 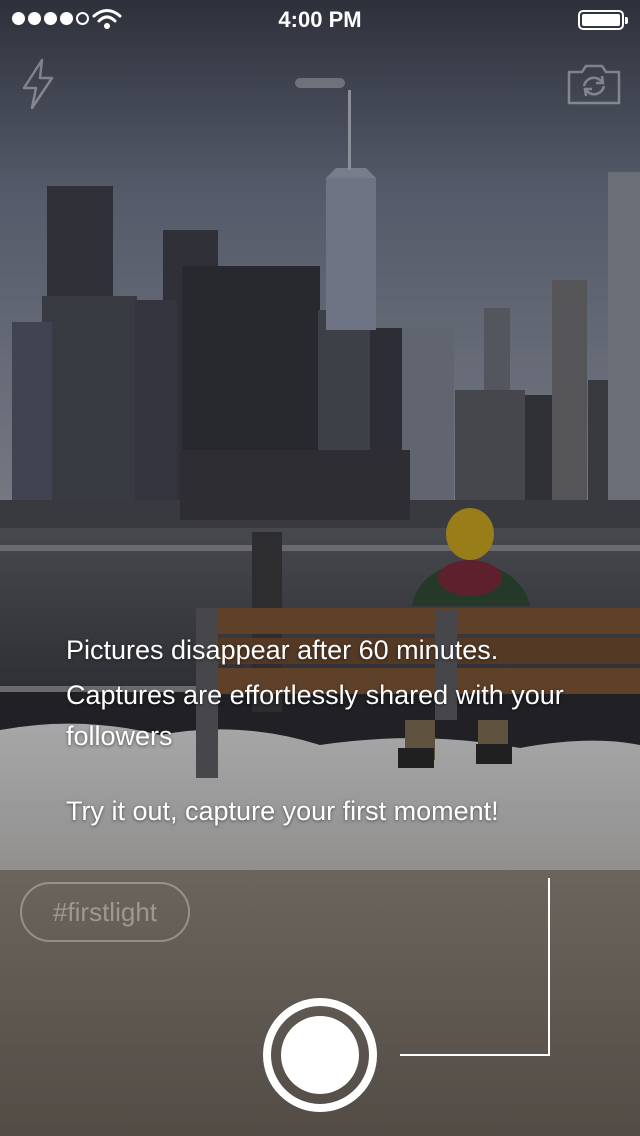 What do you see at coordinates (38, 84) in the screenshot?
I see `lightning-bolt-icon` at bounding box center [38, 84].